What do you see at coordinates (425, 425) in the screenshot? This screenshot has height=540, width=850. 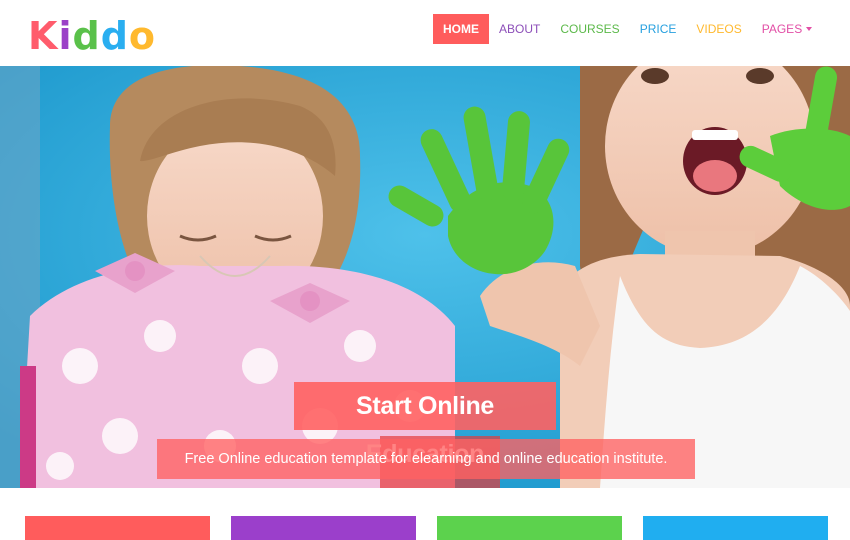 I see `hero-title: Start Online Education` at bounding box center [425, 425].